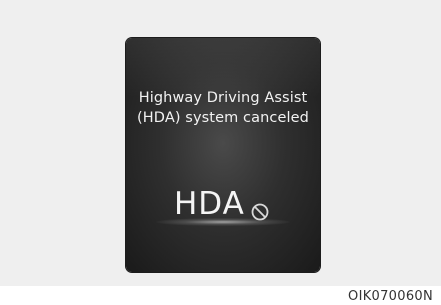 This screenshot has width=441, height=305. I want to click on hda-indicator: HDA, so click(229, 206).